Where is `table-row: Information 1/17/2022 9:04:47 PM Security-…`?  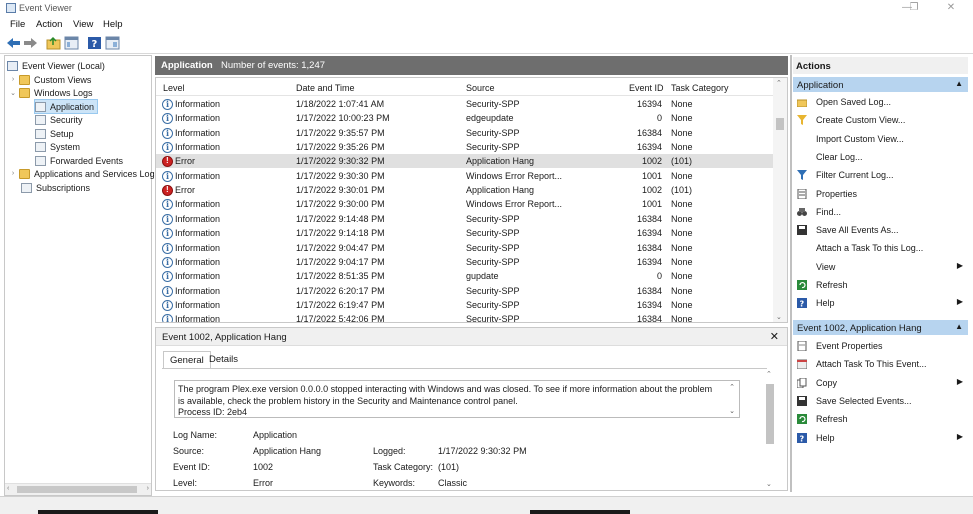
table-row: Information 1/17/2022 9:04:47 PM Security-… is located at coordinates (464, 248).